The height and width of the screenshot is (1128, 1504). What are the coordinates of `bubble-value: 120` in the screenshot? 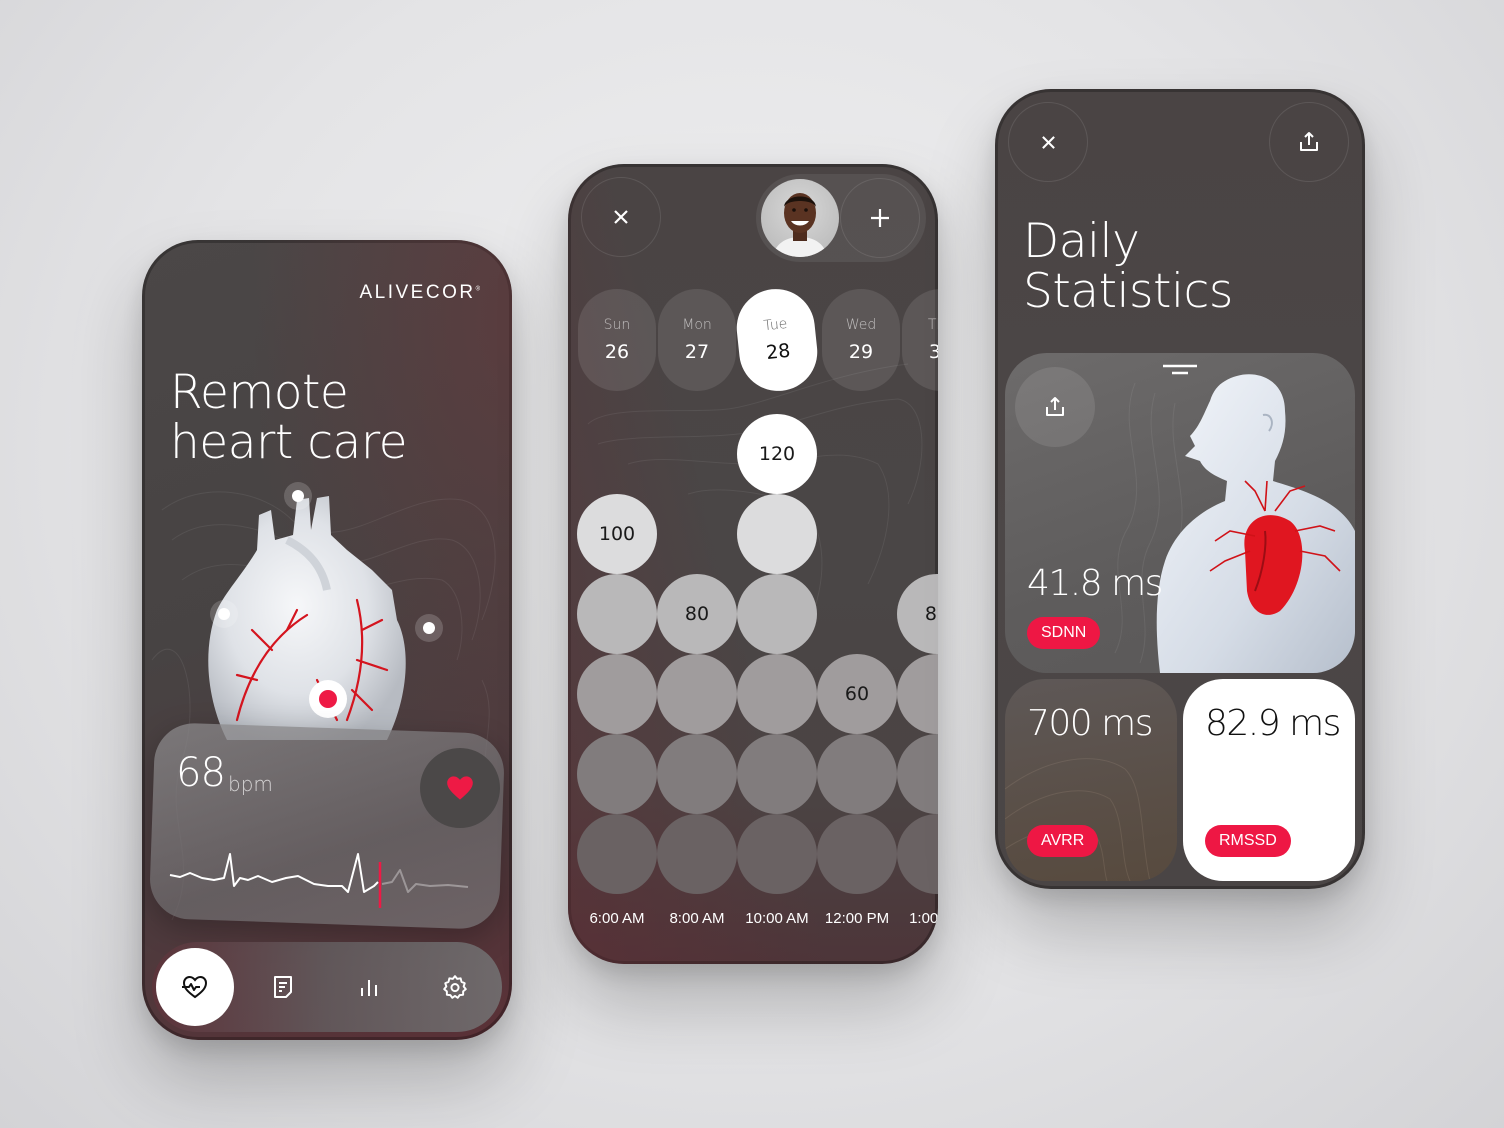 It's located at (777, 454).